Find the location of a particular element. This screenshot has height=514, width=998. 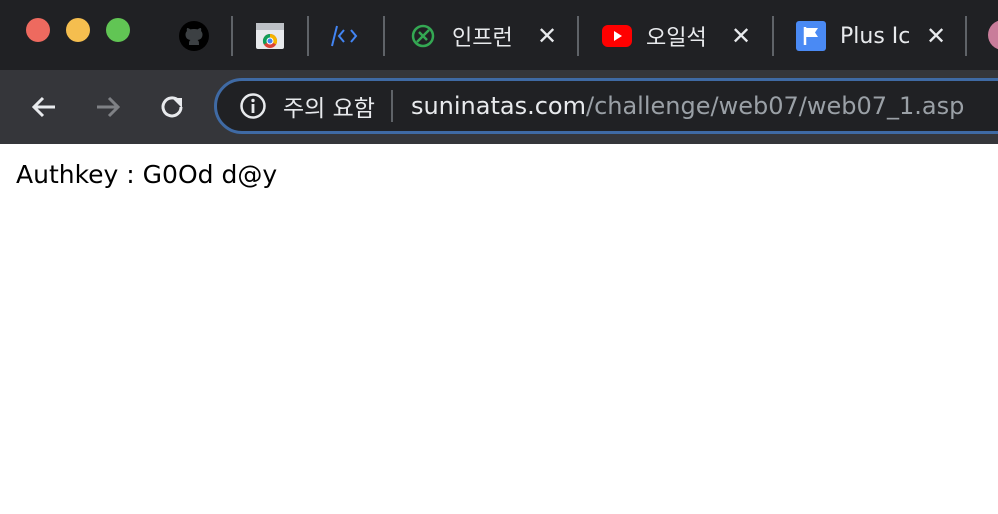

close-window-button is located at coordinates (38, 30).